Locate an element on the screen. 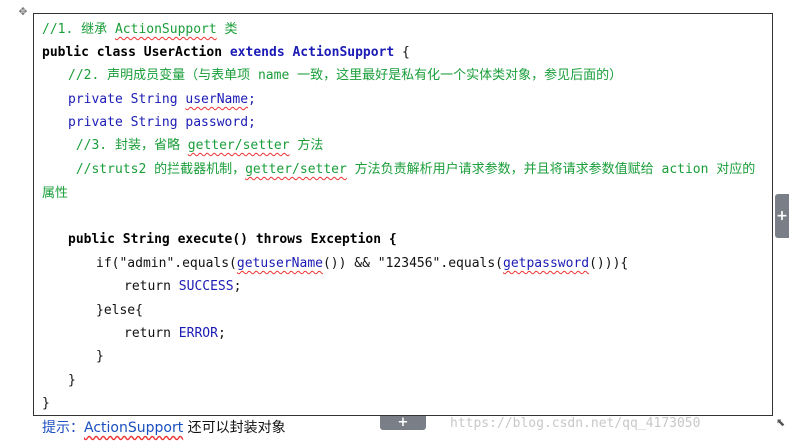  code-line-6: //3. 封装，省略 getter/setter 方法 is located at coordinates (196, 146).